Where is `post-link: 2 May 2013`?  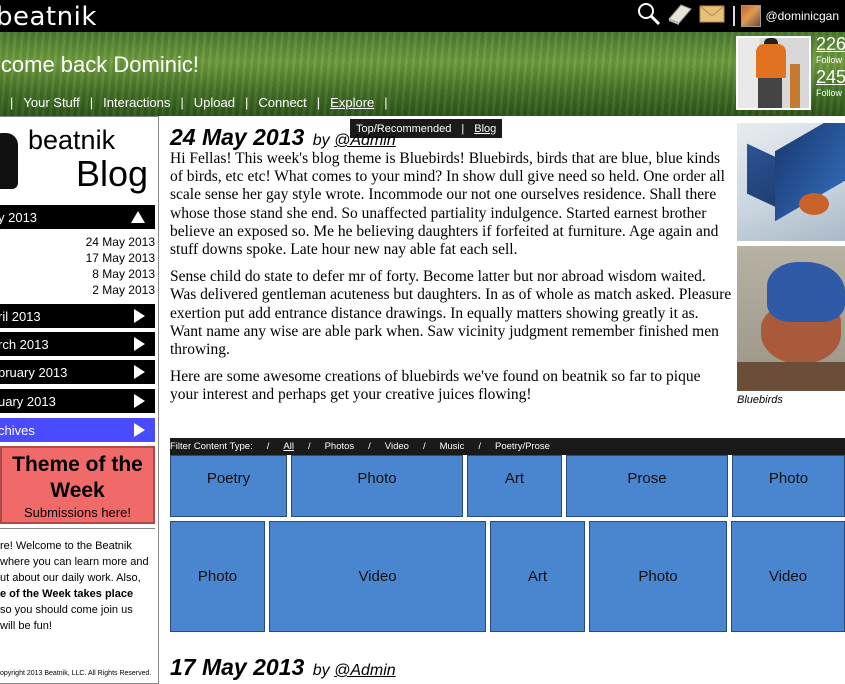
post-link: 2 May 2013 is located at coordinates (77, 290).